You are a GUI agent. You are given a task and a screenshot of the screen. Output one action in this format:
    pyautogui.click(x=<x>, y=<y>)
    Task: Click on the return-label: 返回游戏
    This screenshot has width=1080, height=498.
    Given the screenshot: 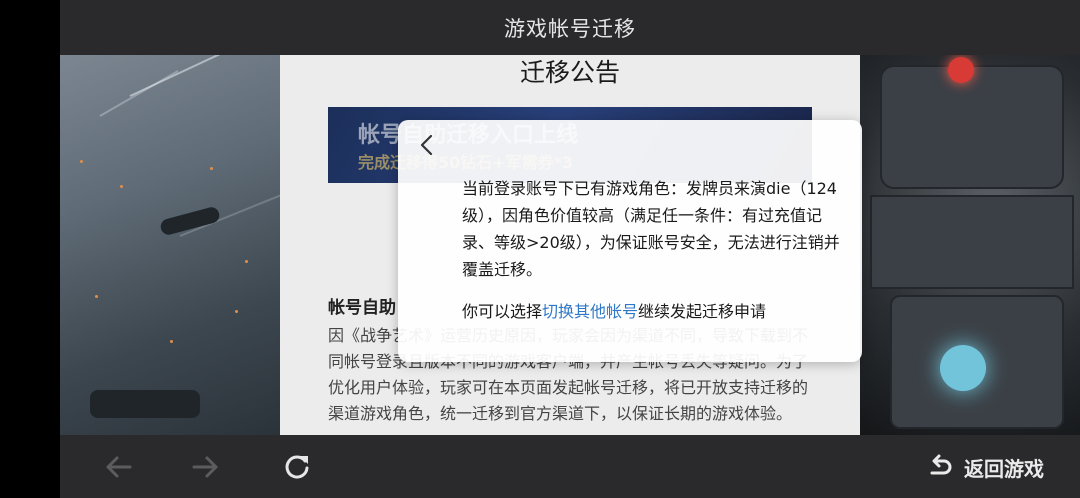 What is the action you would take?
    pyautogui.click(x=1004, y=468)
    